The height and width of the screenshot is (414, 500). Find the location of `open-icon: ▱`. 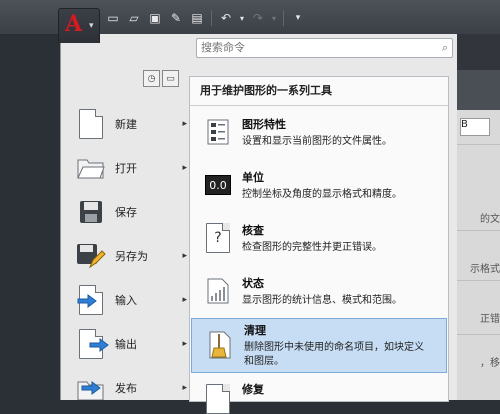

open-icon: ▱ is located at coordinates (134, 18).